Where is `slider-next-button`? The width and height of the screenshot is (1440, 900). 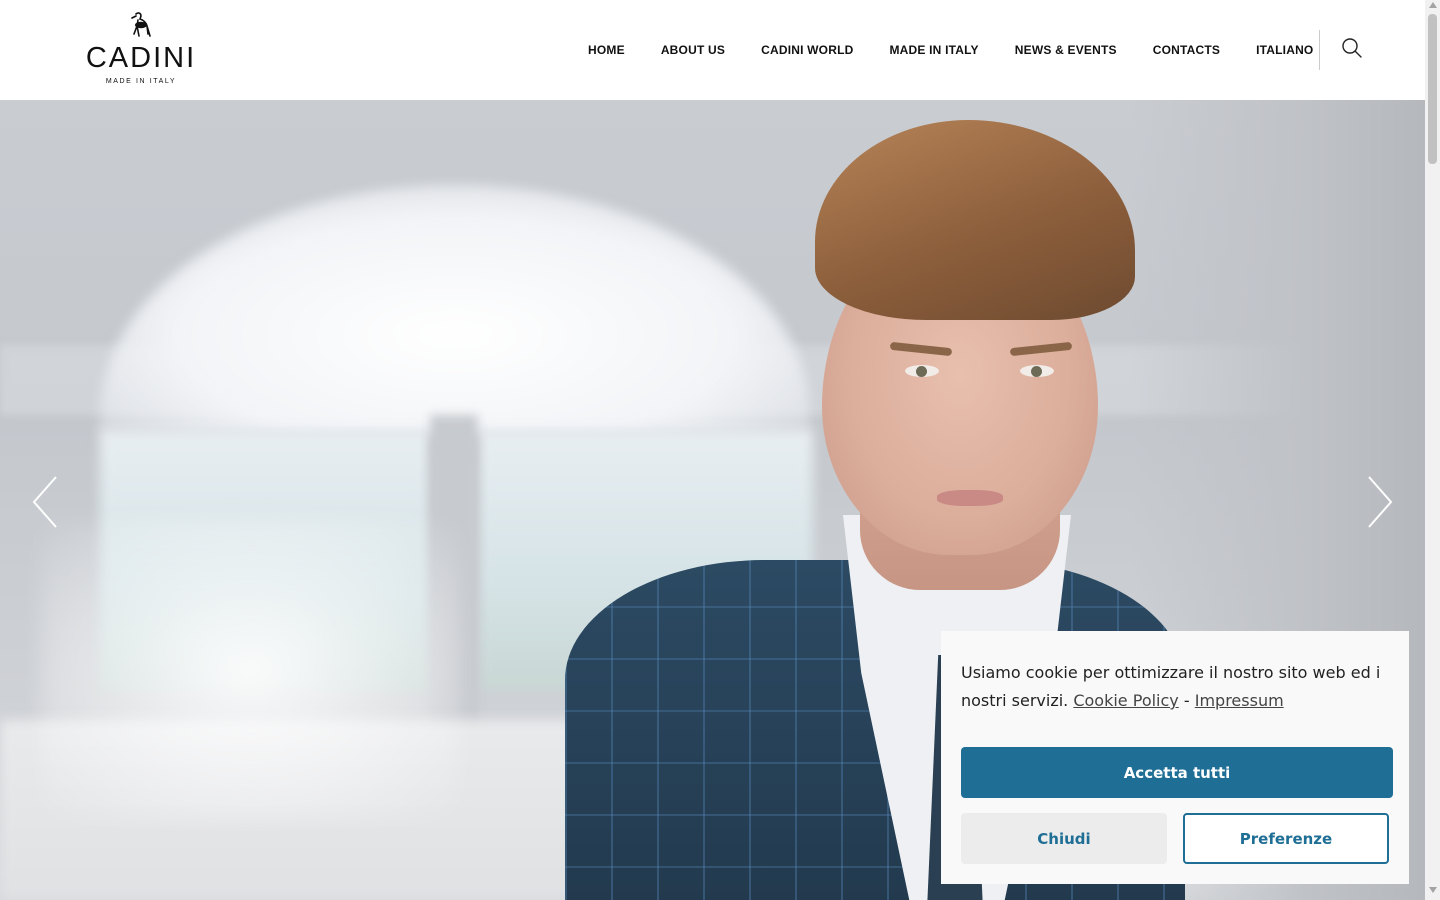 slider-next-button is located at coordinates (1380, 502).